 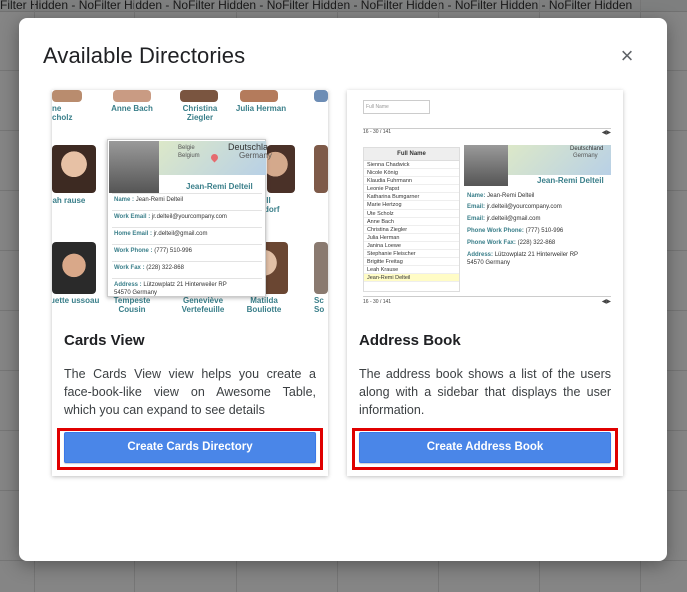 What do you see at coordinates (514, 207) in the screenshot?
I see `detail-line: Email: jr.delteil@yourcompany.com` at bounding box center [514, 207].